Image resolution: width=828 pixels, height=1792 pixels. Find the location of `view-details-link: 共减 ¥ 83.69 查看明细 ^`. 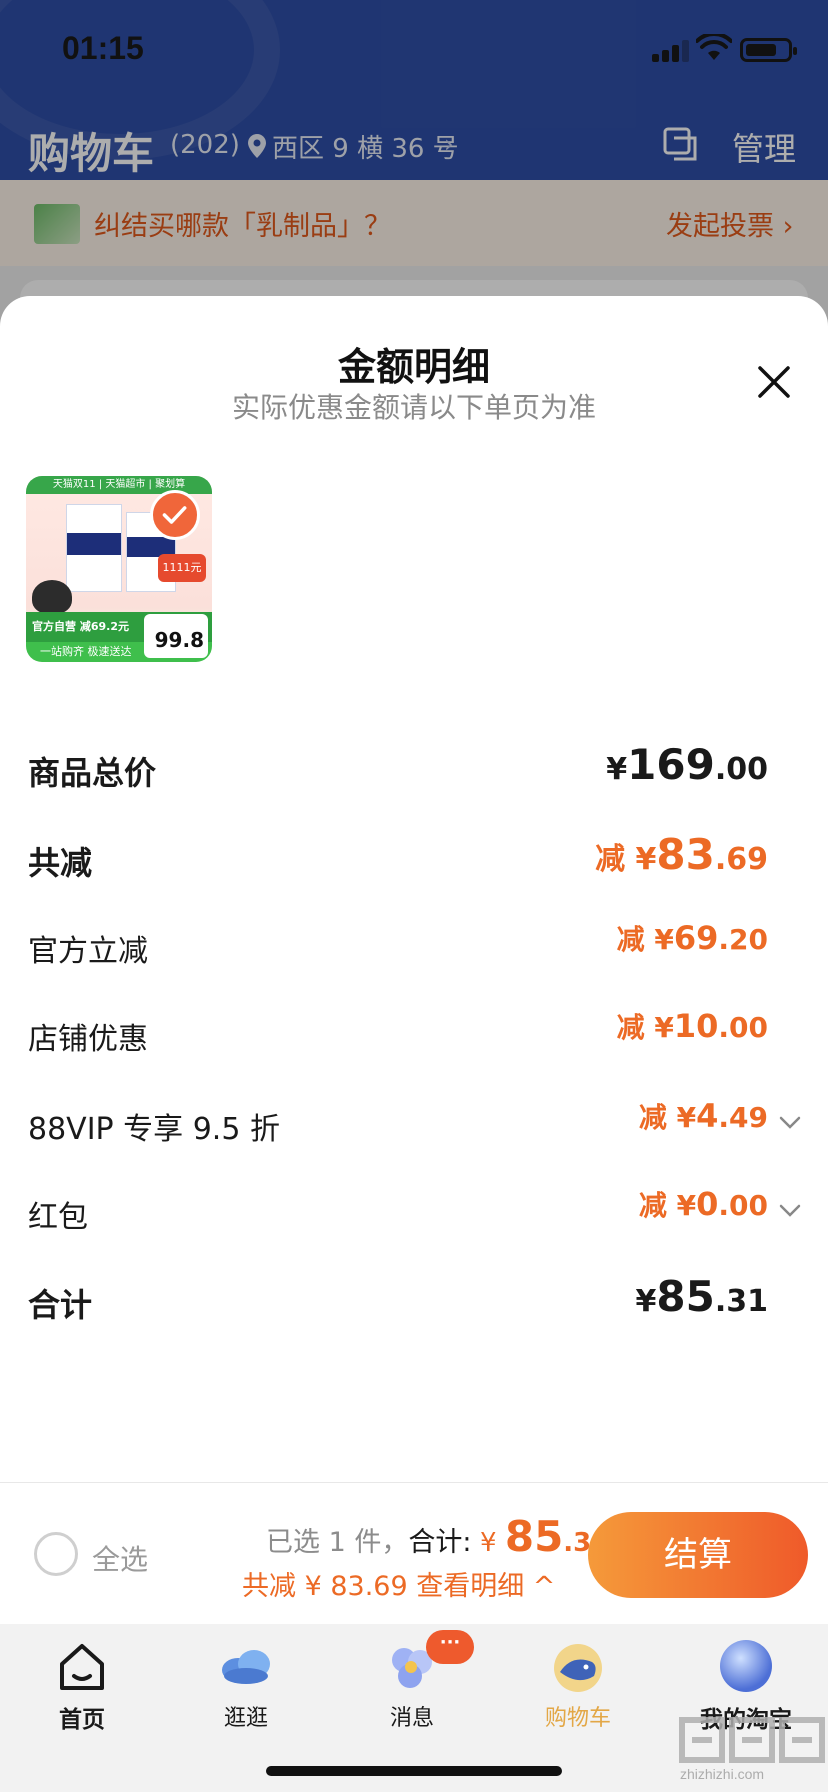

view-details-link: 共减 ¥ 83.69 查看明细 ^ is located at coordinates (398, 1583).